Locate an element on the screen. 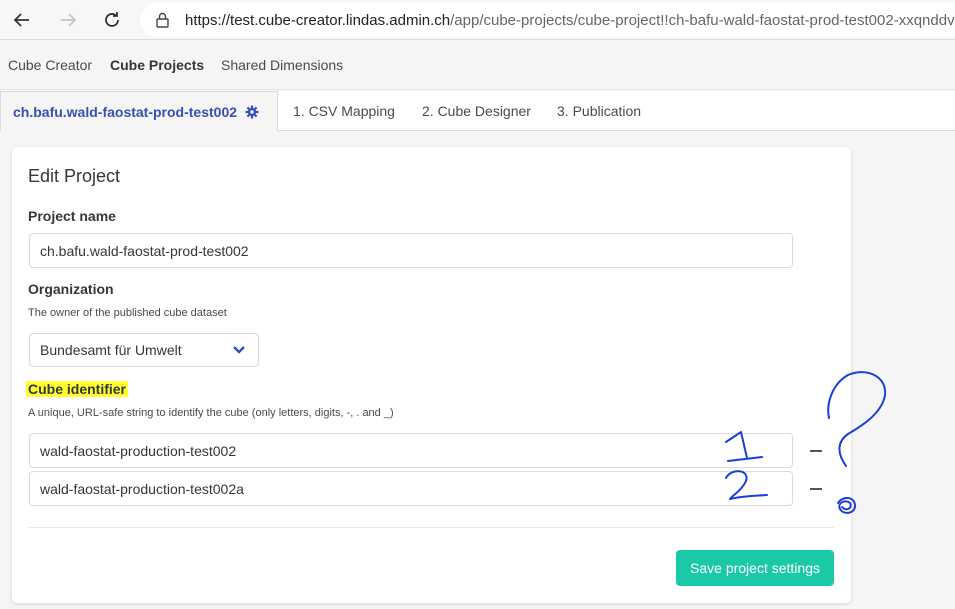 This screenshot has height=609, width=955. remove-identifier-1-button is located at coordinates (816, 451).